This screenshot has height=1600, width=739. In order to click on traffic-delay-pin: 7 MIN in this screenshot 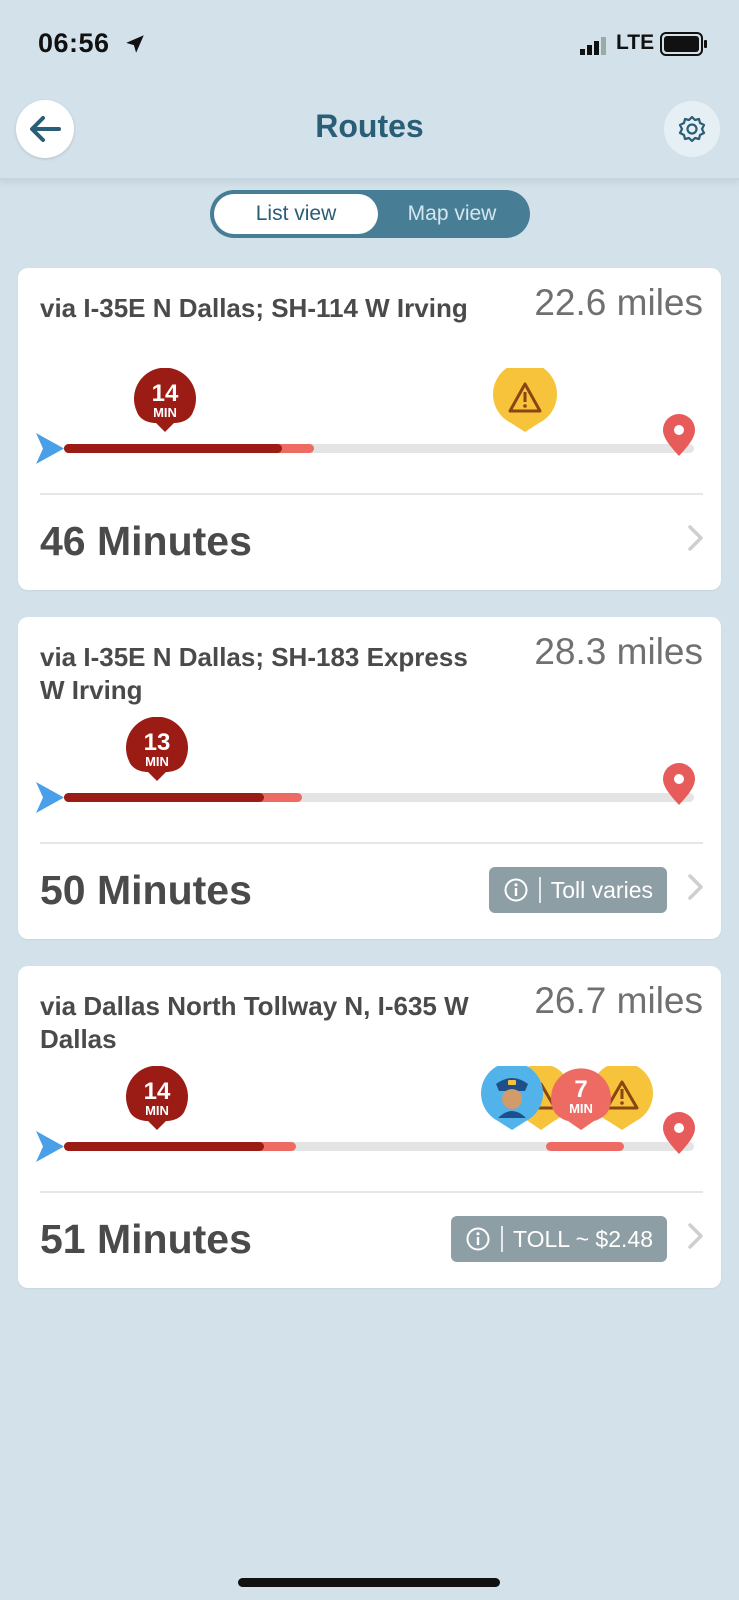, I will do `click(581, 1099)`.